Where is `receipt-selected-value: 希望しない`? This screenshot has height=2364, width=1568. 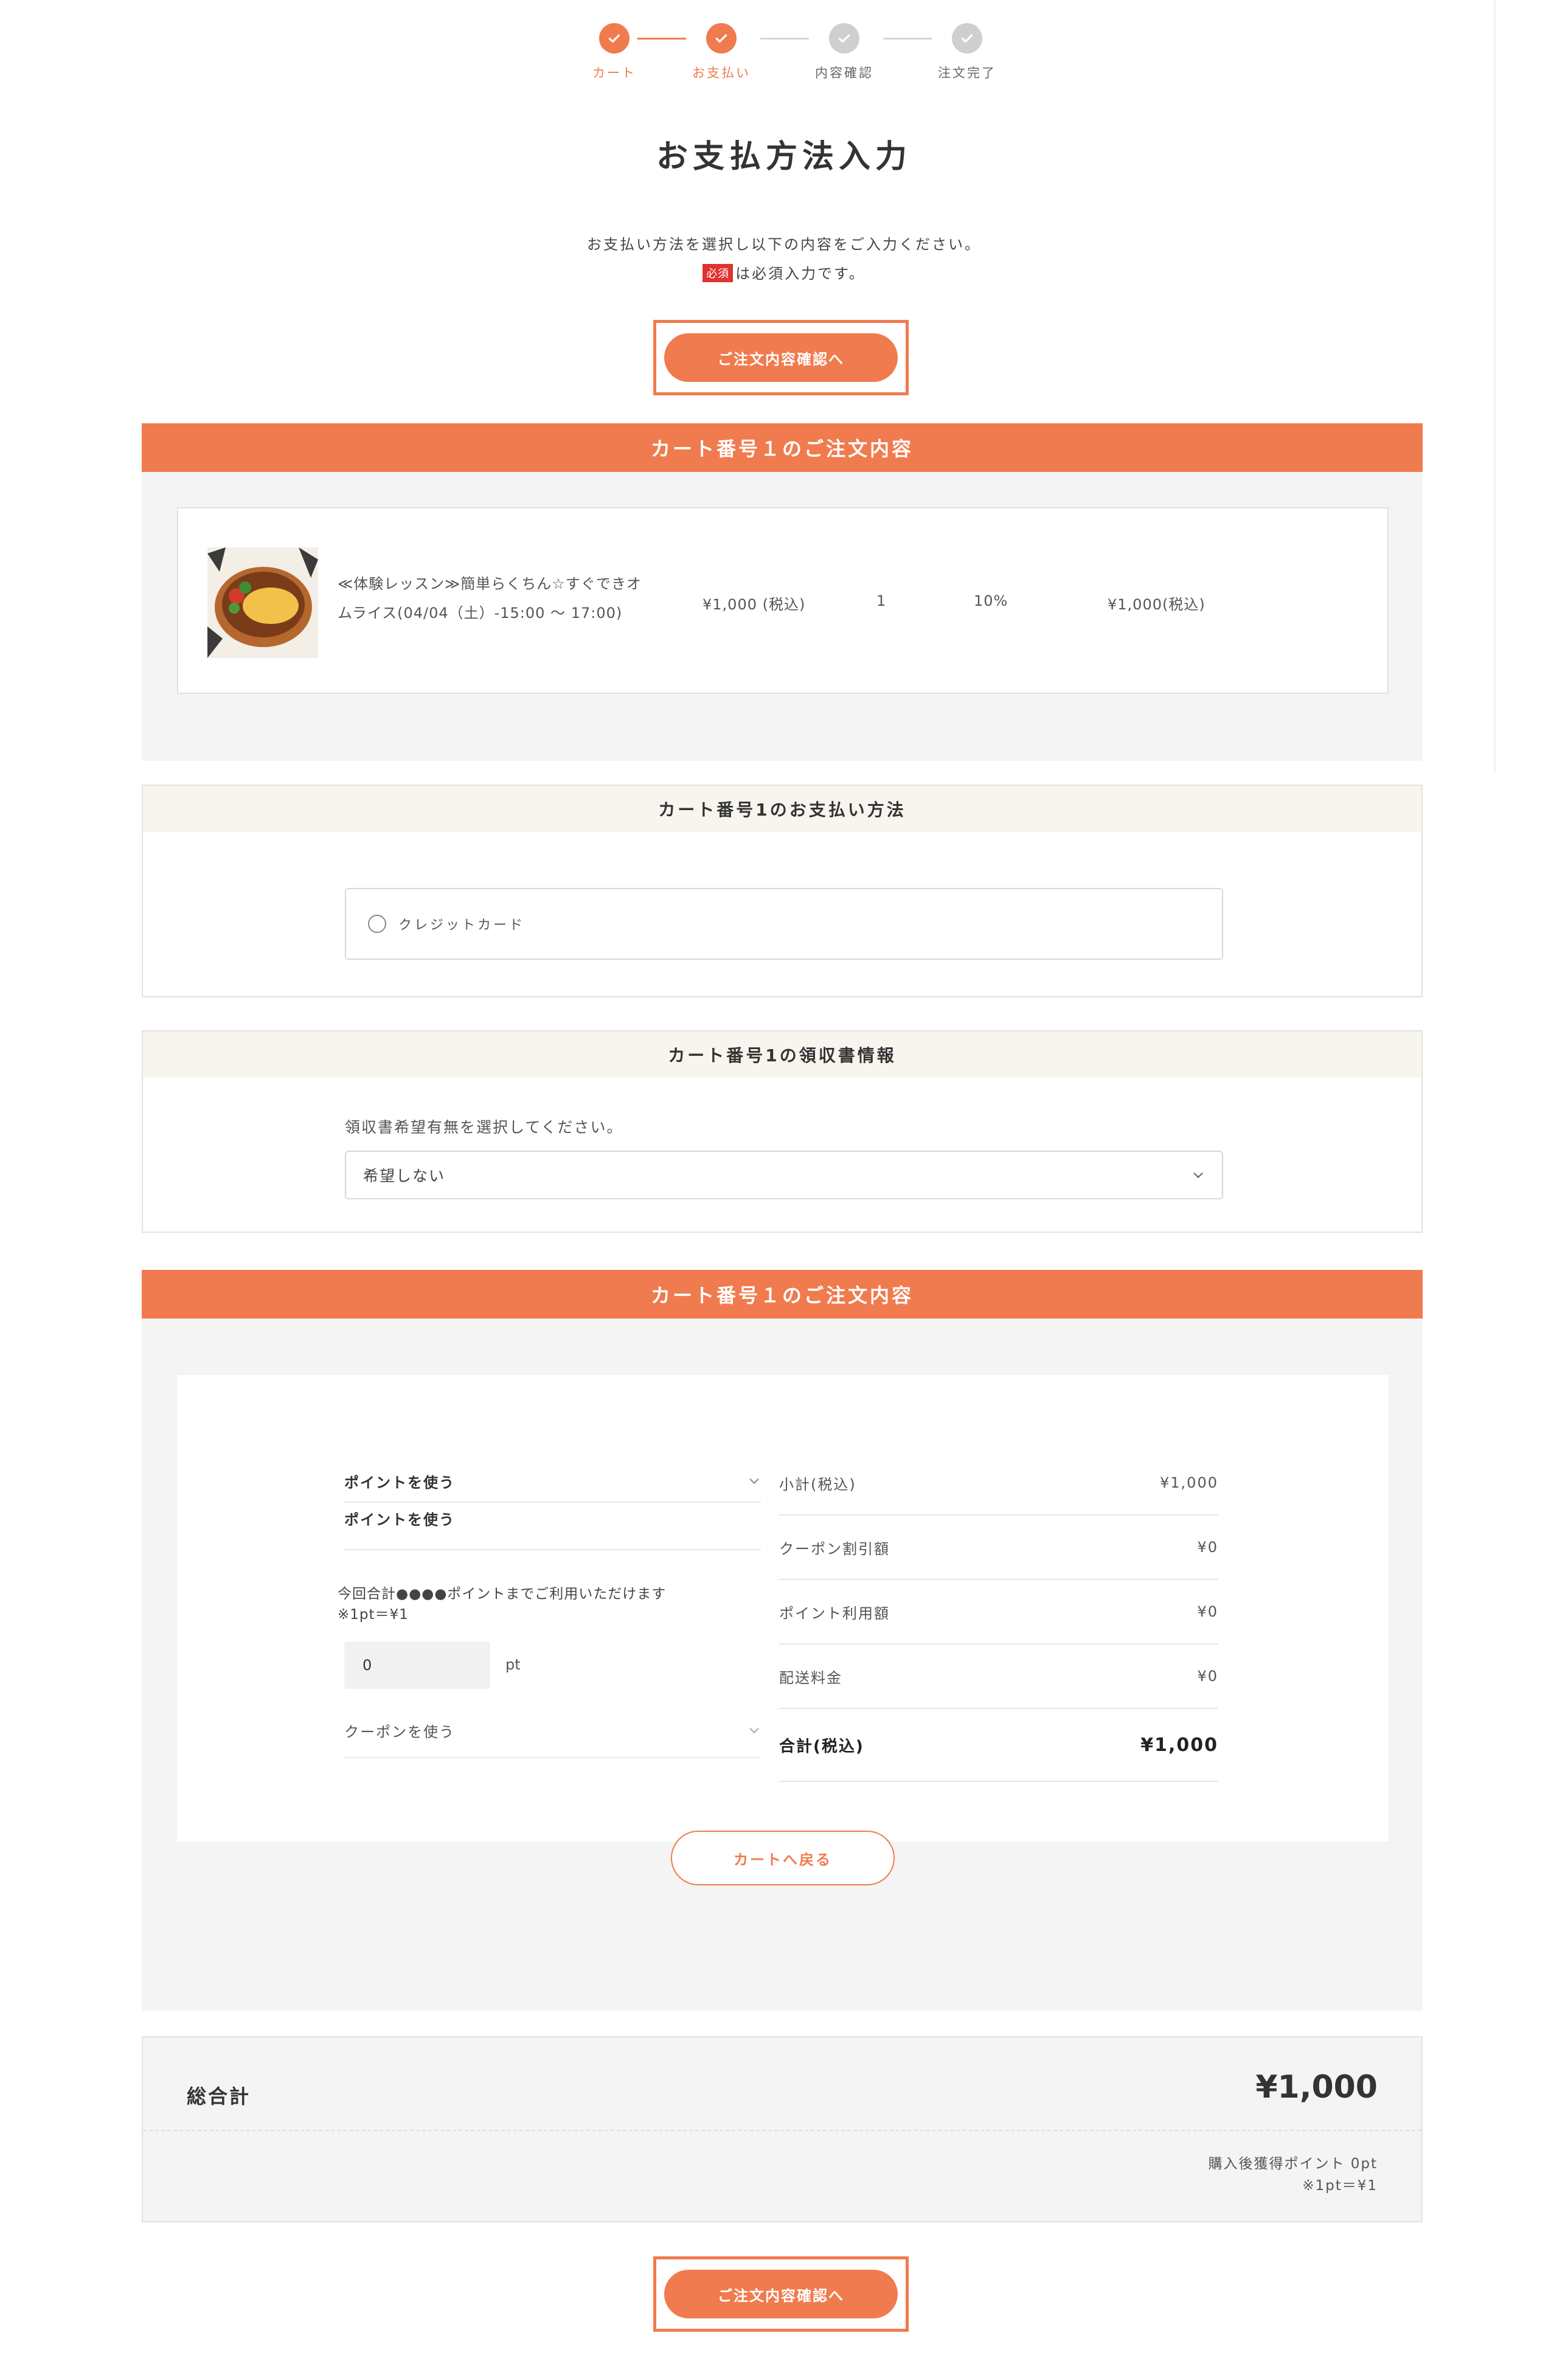
receipt-selected-value: 希望しない is located at coordinates (404, 1176).